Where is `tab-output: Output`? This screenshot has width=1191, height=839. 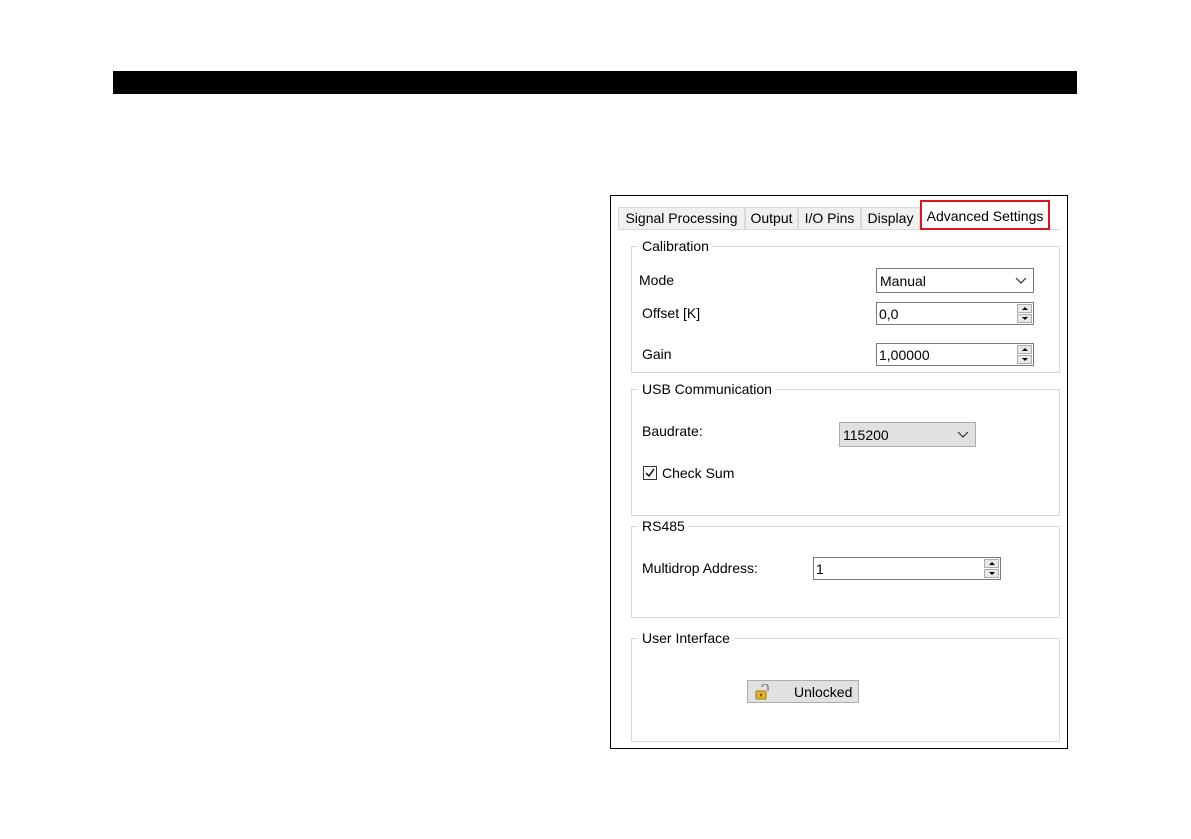 tab-output: Output is located at coordinates (771, 218).